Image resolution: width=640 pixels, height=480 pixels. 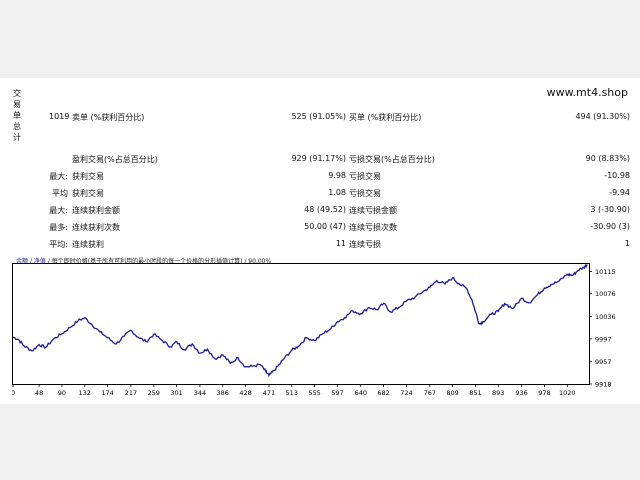 What do you see at coordinates (40, 261) in the screenshot?
I see `equity-tab: 净值` at bounding box center [40, 261].